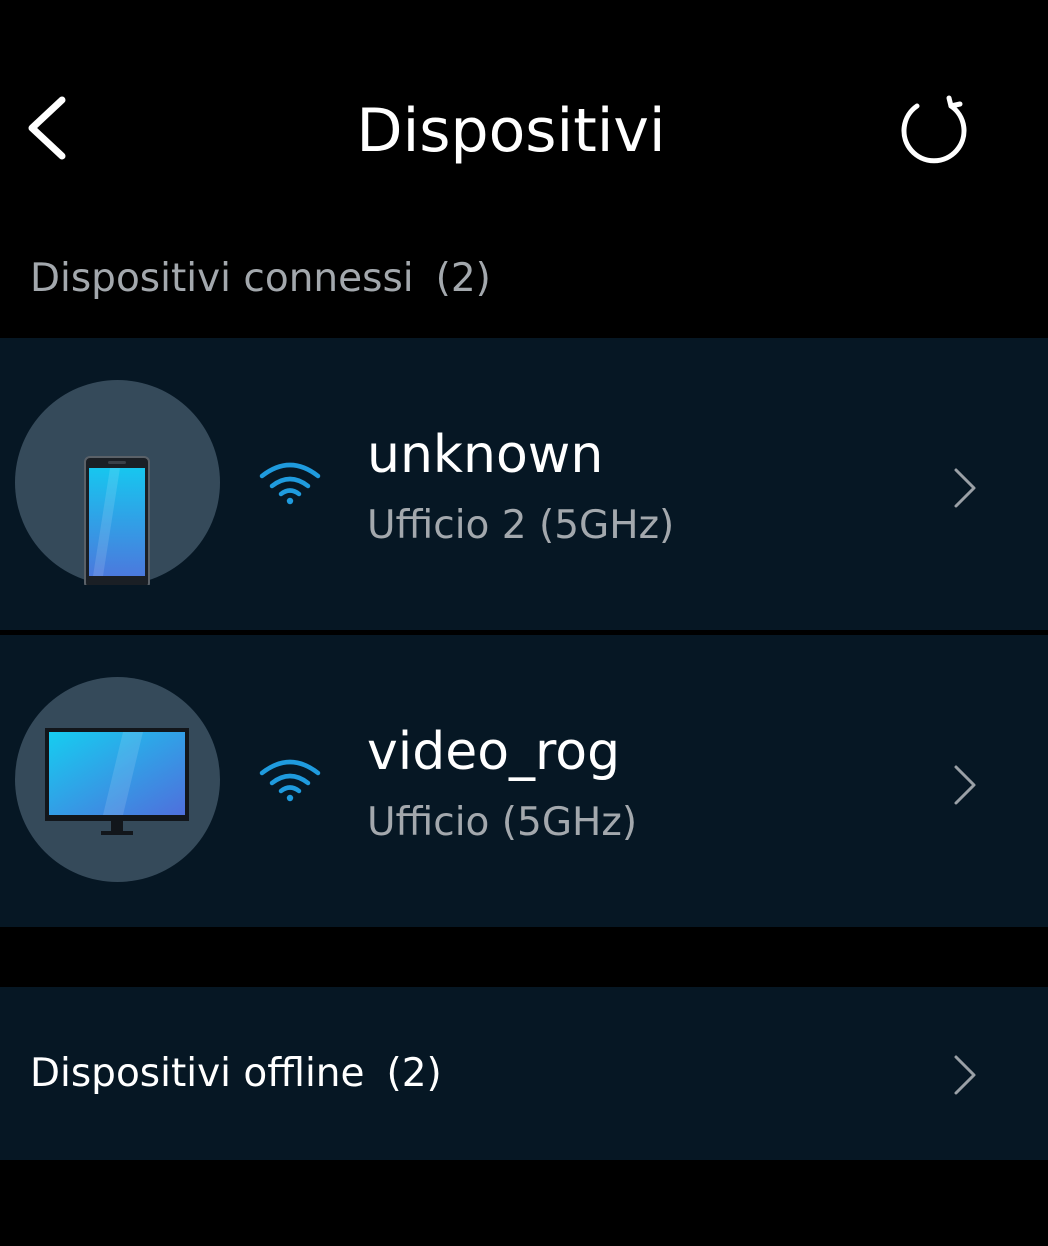 This screenshot has height=1246, width=1048. I want to click on device-location: Ufficio (5GHz), so click(502, 822).